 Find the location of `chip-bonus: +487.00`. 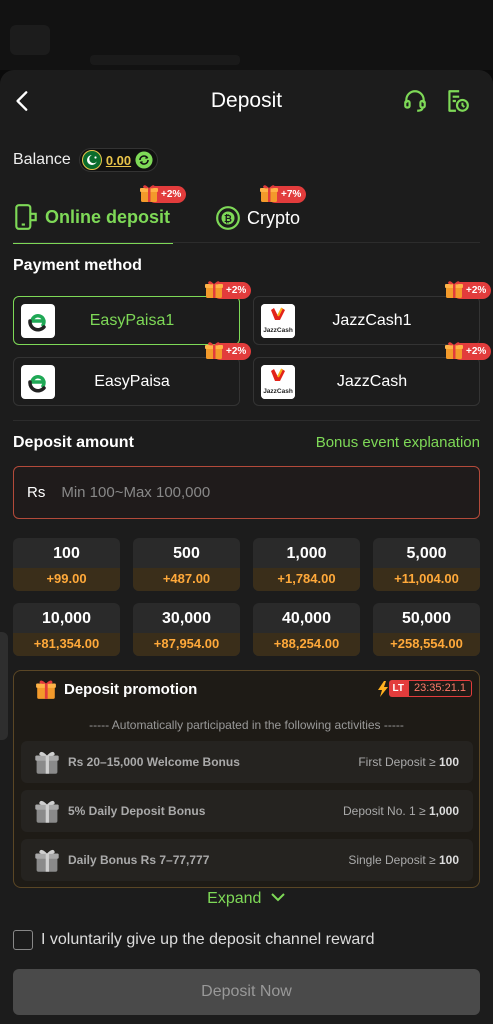

chip-bonus: +487.00 is located at coordinates (186, 579).